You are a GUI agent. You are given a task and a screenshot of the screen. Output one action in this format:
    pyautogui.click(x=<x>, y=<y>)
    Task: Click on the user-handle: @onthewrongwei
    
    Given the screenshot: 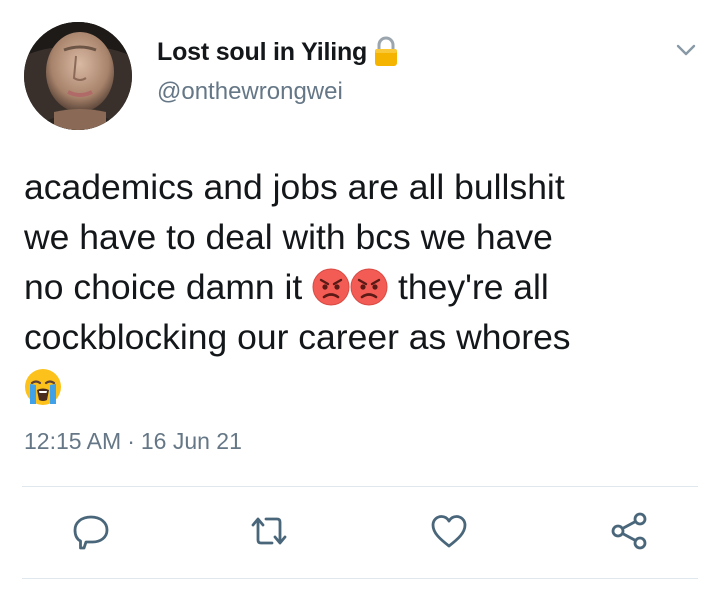 What is the action you would take?
    pyautogui.click(x=250, y=92)
    